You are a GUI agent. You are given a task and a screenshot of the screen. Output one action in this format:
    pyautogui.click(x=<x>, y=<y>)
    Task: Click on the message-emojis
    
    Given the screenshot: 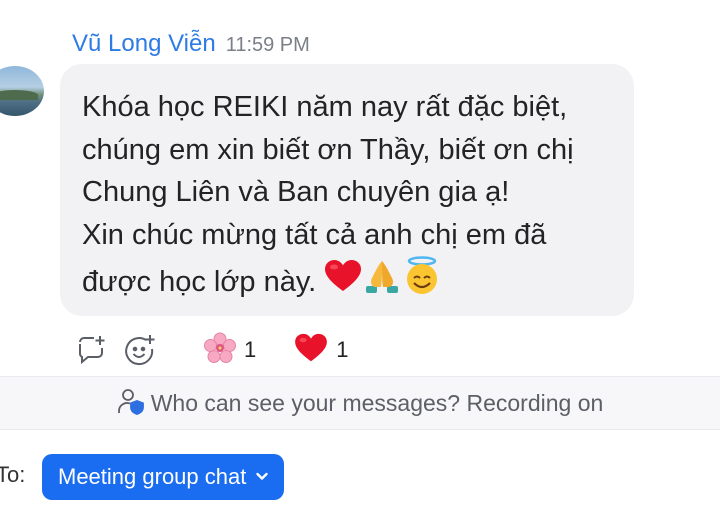 What is the action you would take?
    pyautogui.click(x=383, y=282)
    